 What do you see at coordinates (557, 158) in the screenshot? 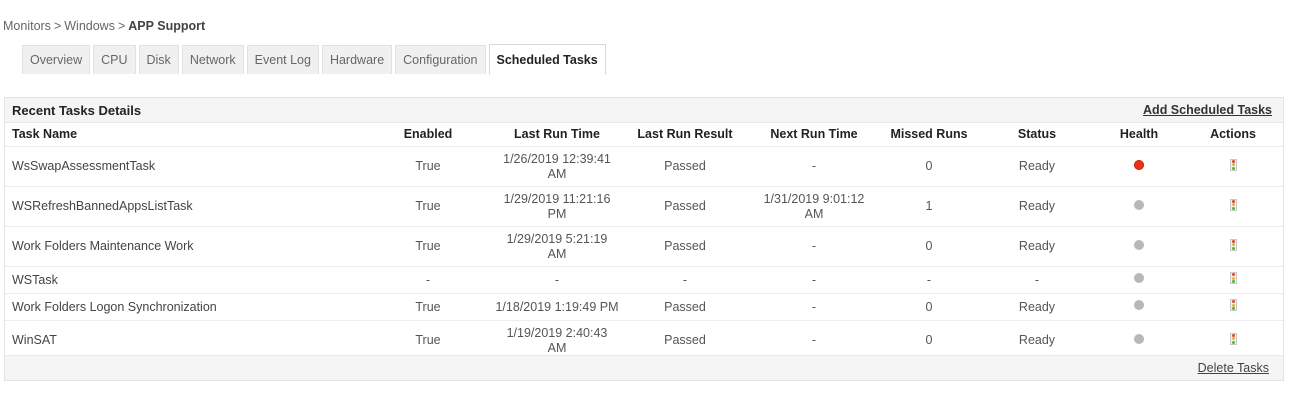
I see `last-run-time-line1: 1/26/2019 12:39:41` at bounding box center [557, 158].